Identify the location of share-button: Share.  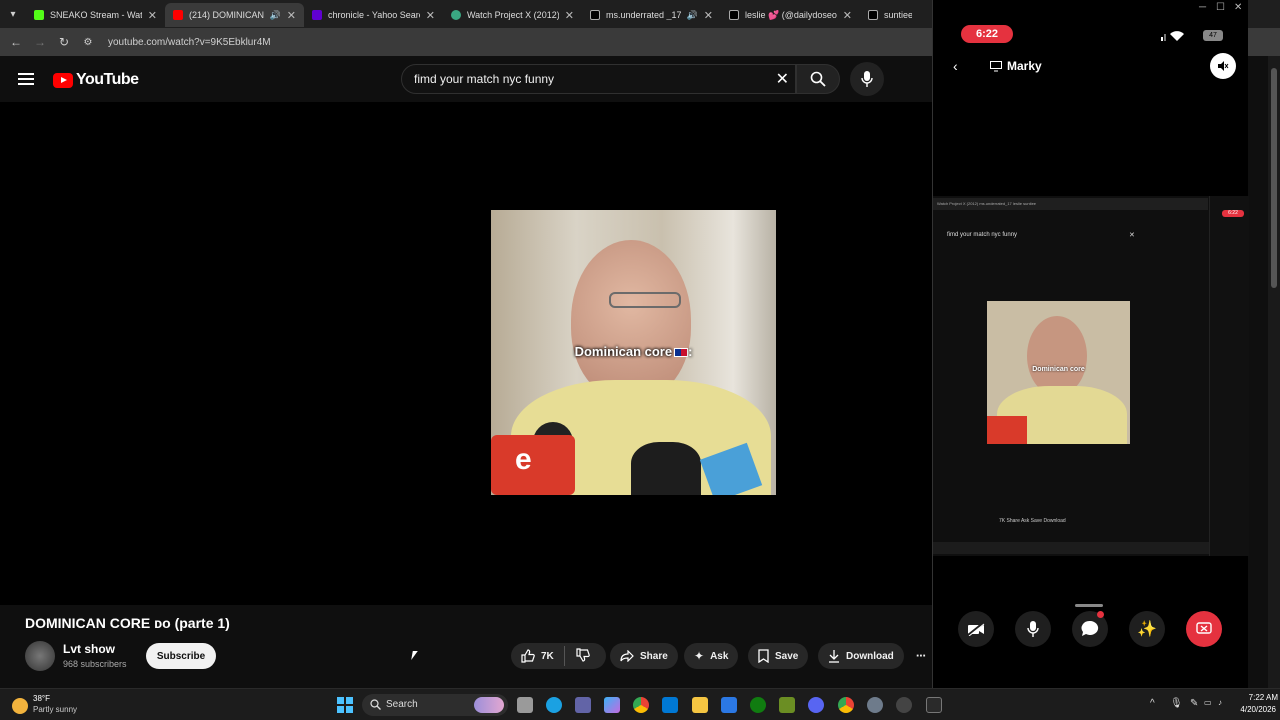
(644, 656).